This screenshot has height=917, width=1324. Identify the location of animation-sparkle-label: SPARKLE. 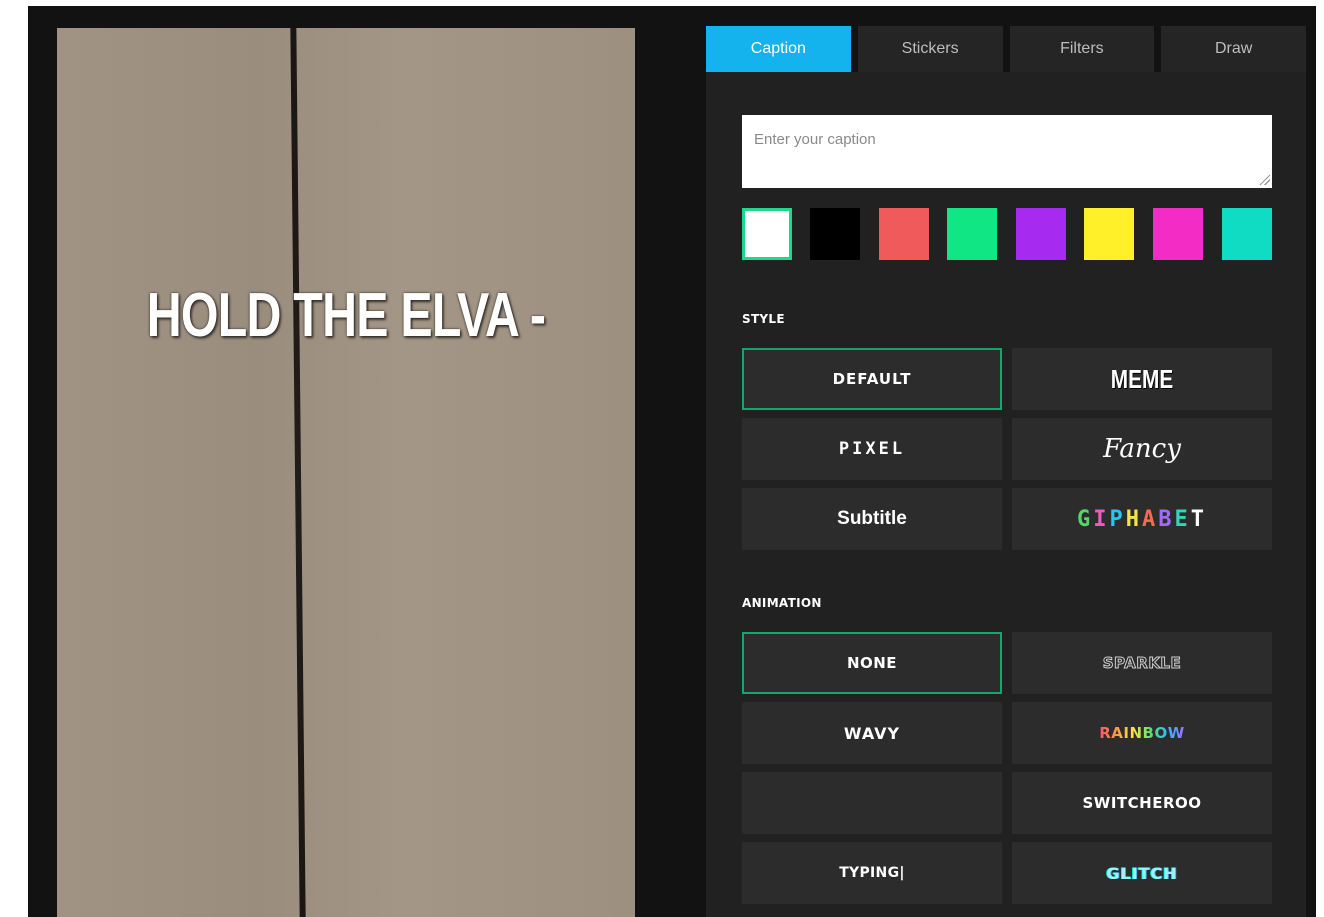
(1142, 663).